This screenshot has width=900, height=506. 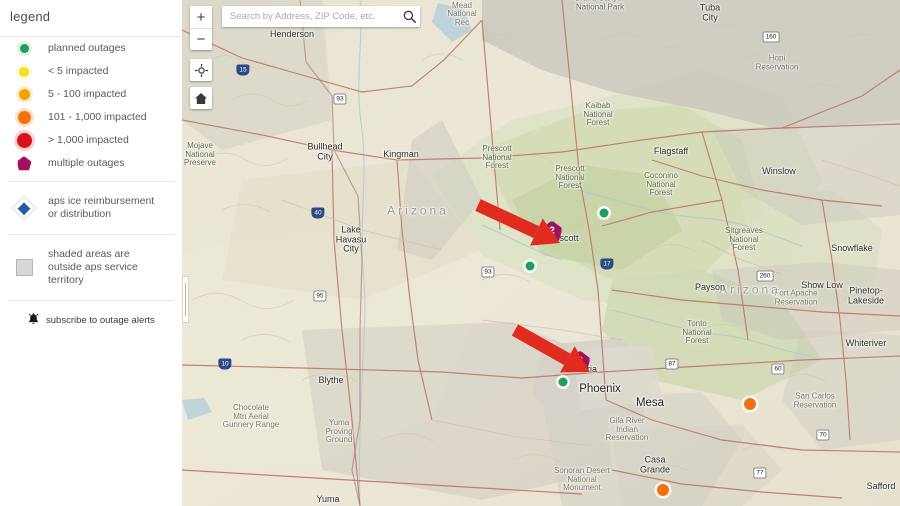 I want to click on road-shield: 87, so click(x=672, y=364).